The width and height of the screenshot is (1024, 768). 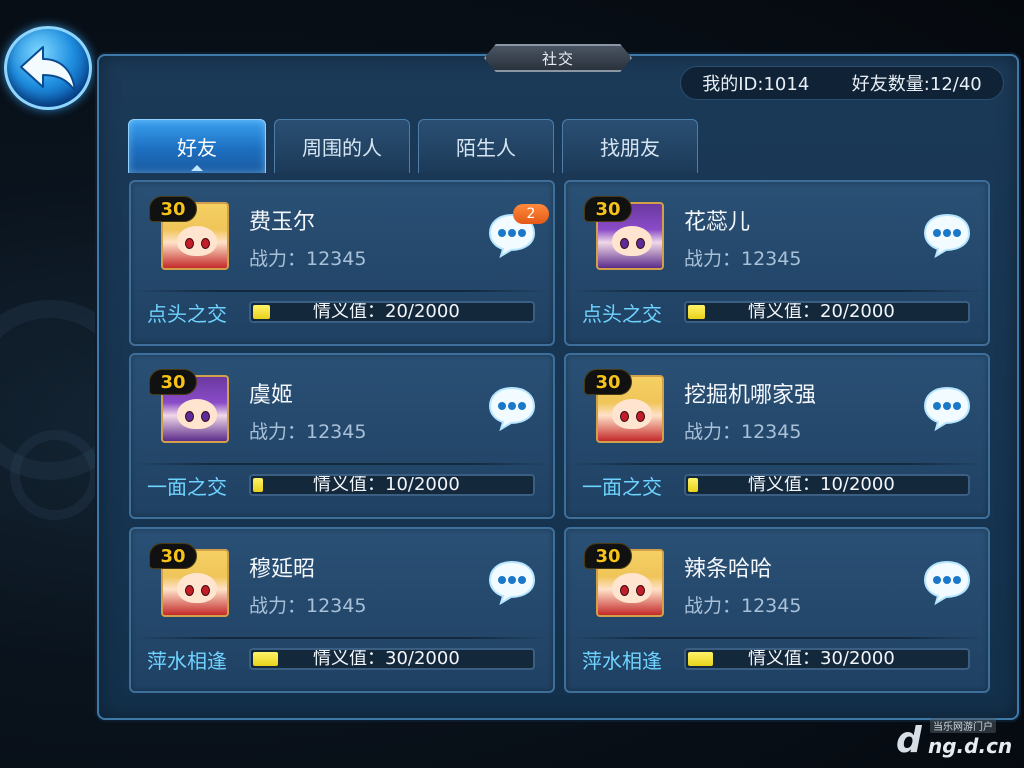 I want to click on friend-count: 好友数量:12/40, so click(x=916, y=84).